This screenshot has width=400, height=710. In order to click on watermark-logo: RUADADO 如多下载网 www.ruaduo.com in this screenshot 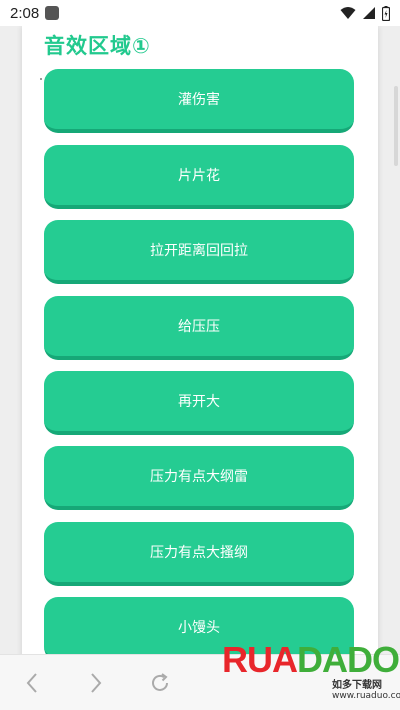, I will do `click(311, 670)`.